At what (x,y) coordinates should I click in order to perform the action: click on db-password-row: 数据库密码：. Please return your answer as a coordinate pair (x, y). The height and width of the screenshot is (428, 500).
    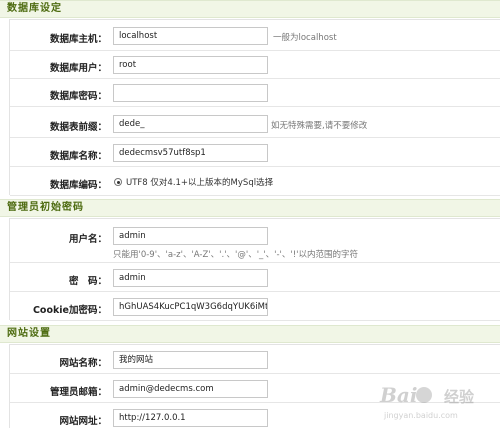
    Looking at the image, I should click on (255, 93).